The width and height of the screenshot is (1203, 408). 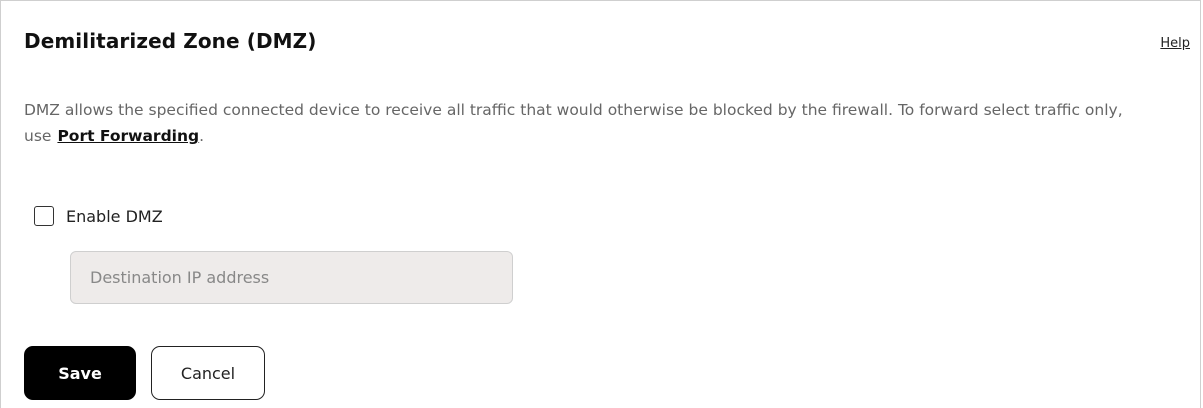 What do you see at coordinates (114, 216) in the screenshot?
I see `enable-dmz-label: Enable DMZ` at bounding box center [114, 216].